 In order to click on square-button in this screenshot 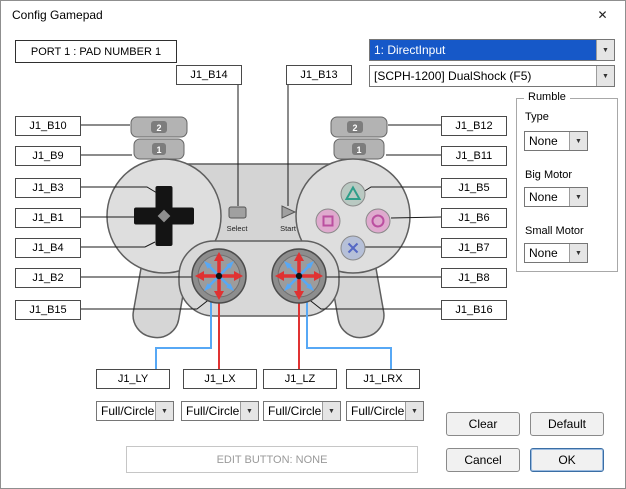, I will do `click(328, 221)`.